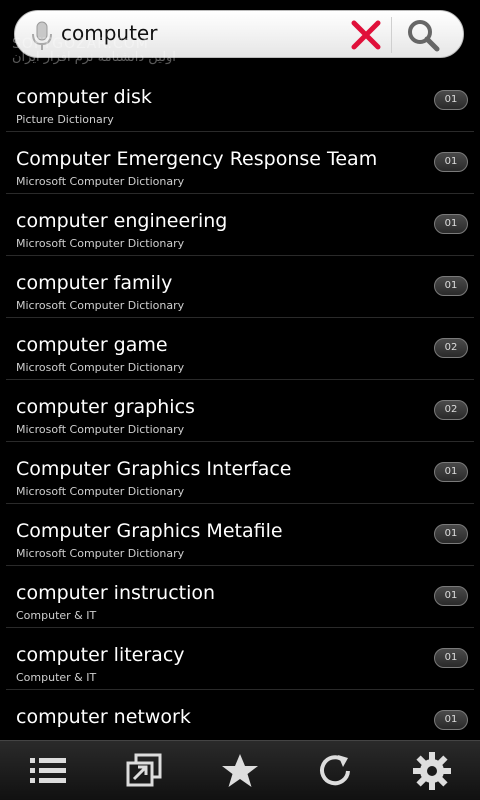  What do you see at coordinates (154, 469) in the screenshot?
I see `item-title: Computer Graphics Interface` at bounding box center [154, 469].